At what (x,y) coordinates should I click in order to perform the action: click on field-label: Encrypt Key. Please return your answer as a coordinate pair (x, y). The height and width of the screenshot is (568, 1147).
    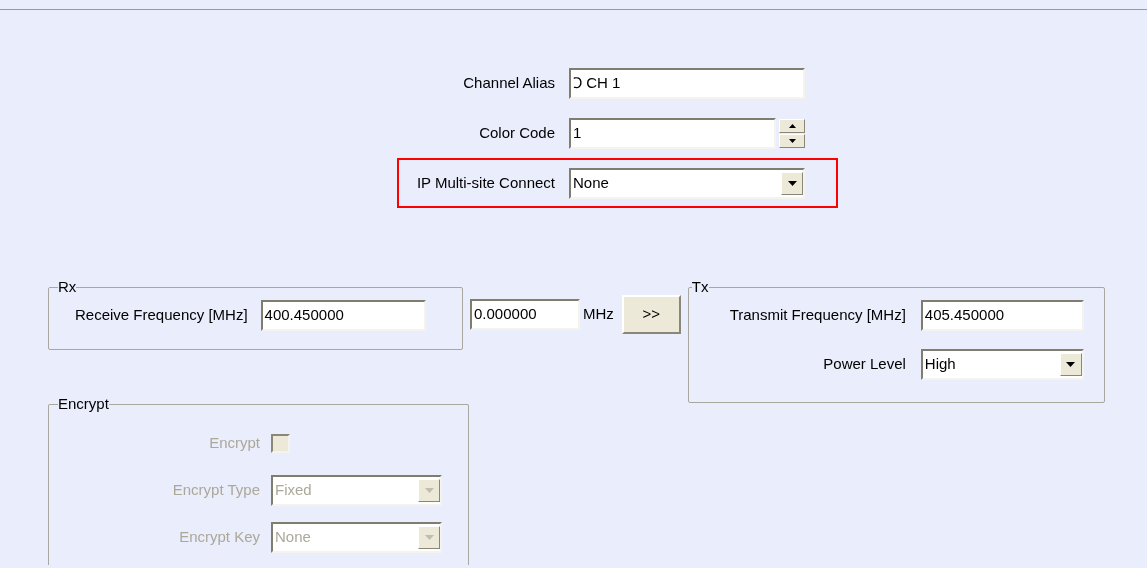
    Looking at the image, I should click on (219, 537).